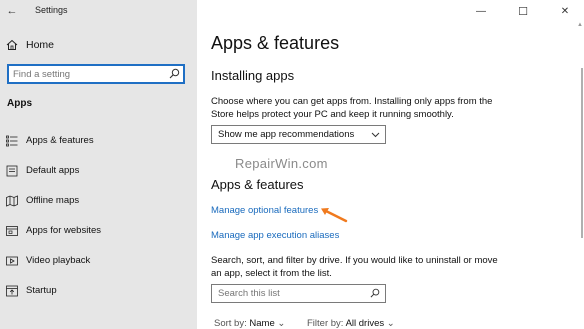 Image resolution: width=584 pixels, height=329 pixels. I want to click on find-setting-search, so click(96, 74).